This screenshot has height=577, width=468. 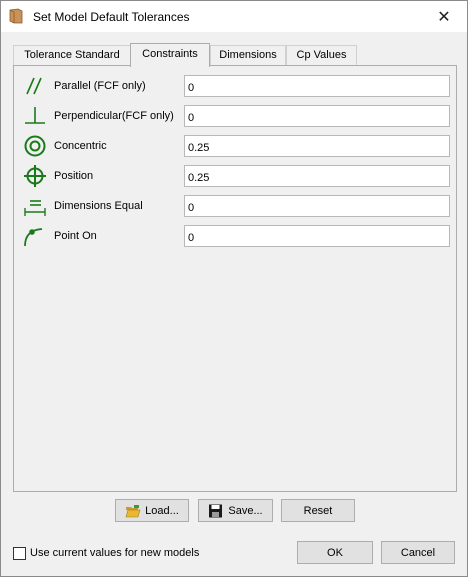 What do you see at coordinates (115, 553) in the screenshot?
I see `use-current-values-label: Use current values for new models` at bounding box center [115, 553].